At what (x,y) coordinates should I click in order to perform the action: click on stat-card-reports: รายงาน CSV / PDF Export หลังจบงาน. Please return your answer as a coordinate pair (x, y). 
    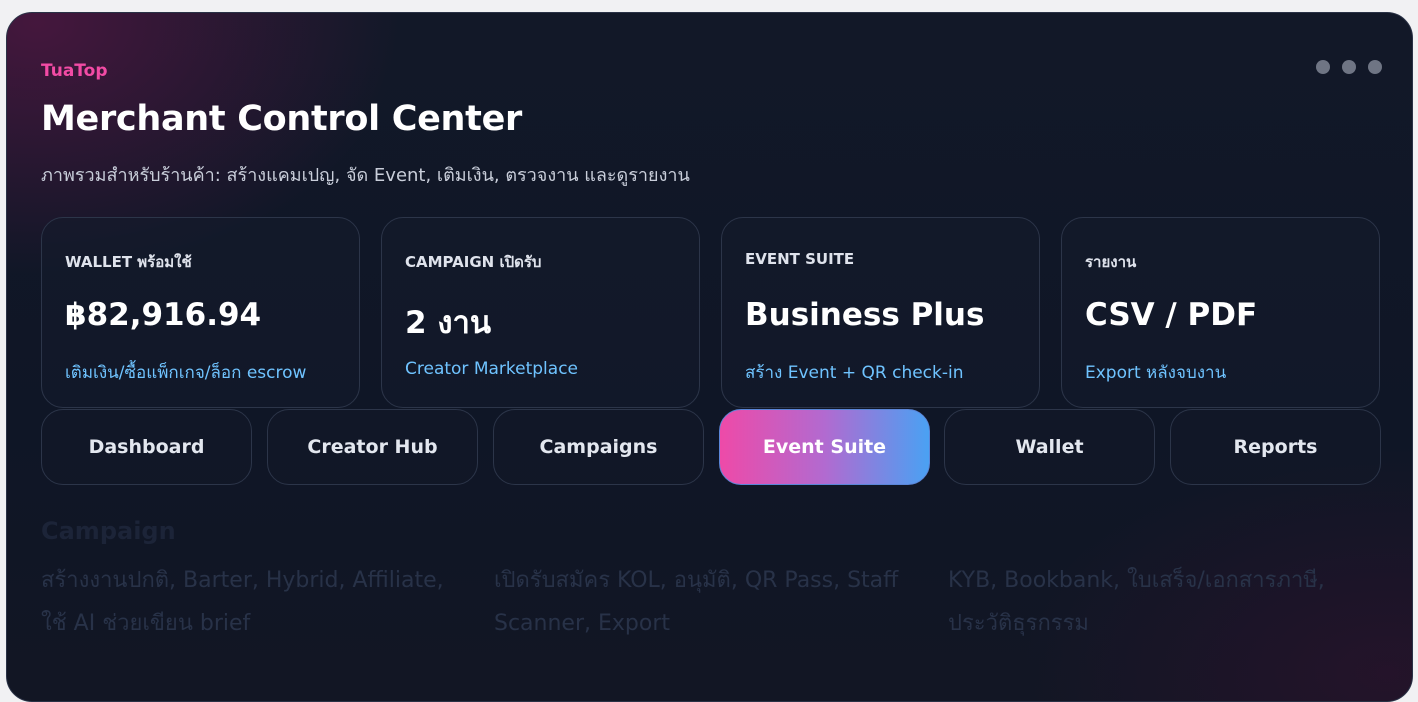
    Looking at the image, I should click on (1220, 312).